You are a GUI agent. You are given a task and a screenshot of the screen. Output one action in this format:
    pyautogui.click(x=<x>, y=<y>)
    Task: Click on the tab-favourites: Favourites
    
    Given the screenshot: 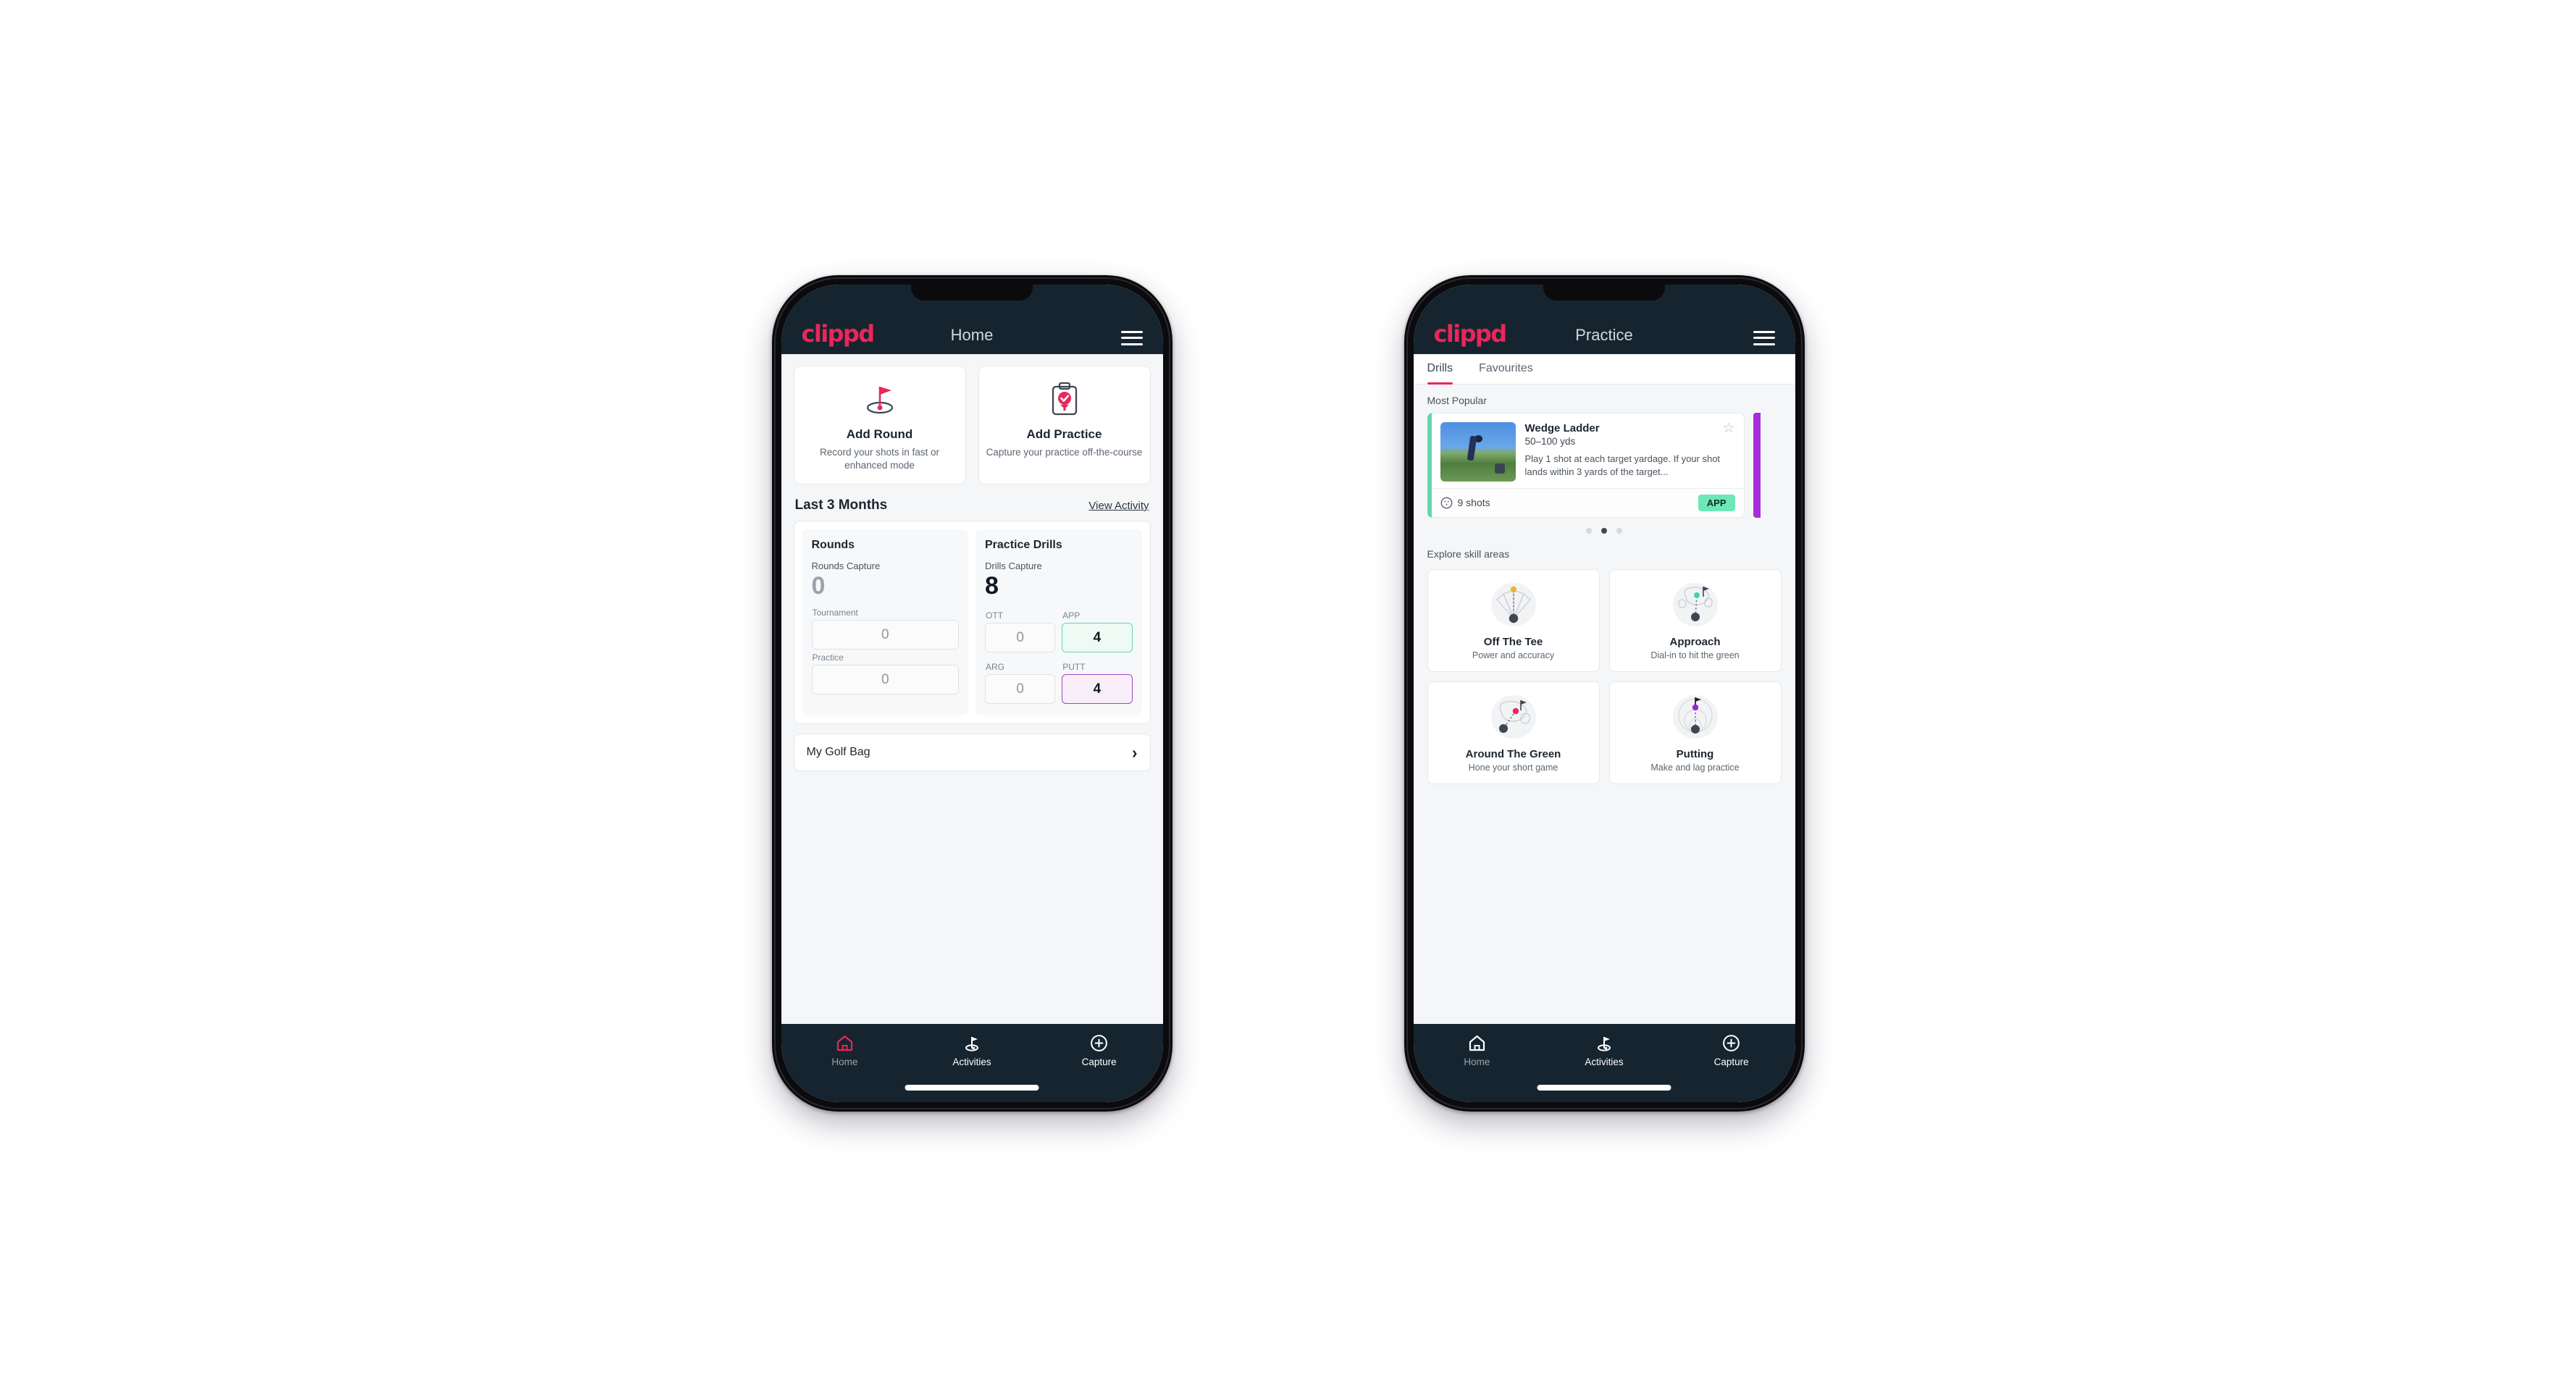 What is the action you would take?
    pyautogui.click(x=1512, y=369)
    